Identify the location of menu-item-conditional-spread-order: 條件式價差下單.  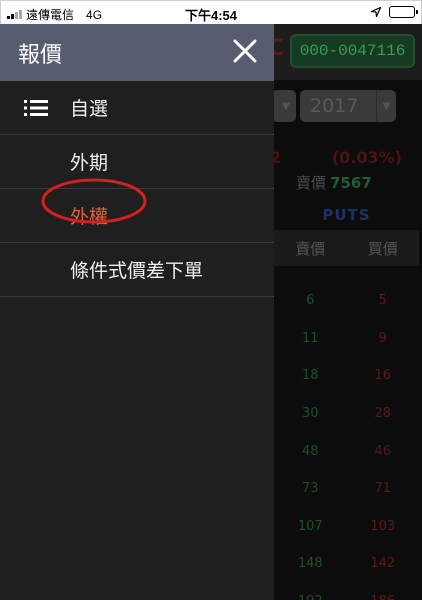
(137, 270).